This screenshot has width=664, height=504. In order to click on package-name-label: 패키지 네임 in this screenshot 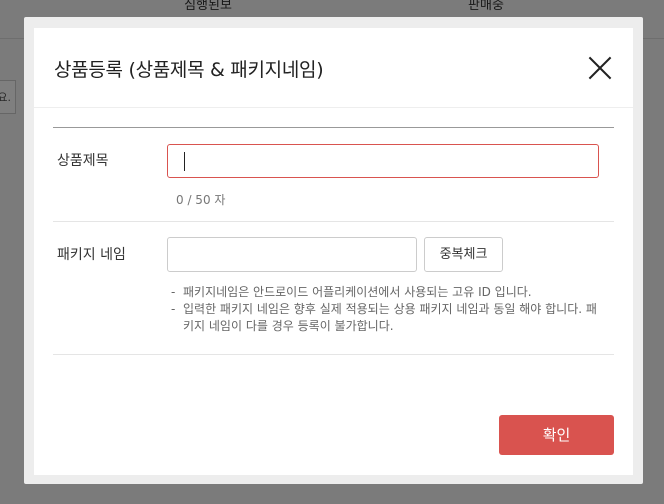, I will do `click(91, 255)`.